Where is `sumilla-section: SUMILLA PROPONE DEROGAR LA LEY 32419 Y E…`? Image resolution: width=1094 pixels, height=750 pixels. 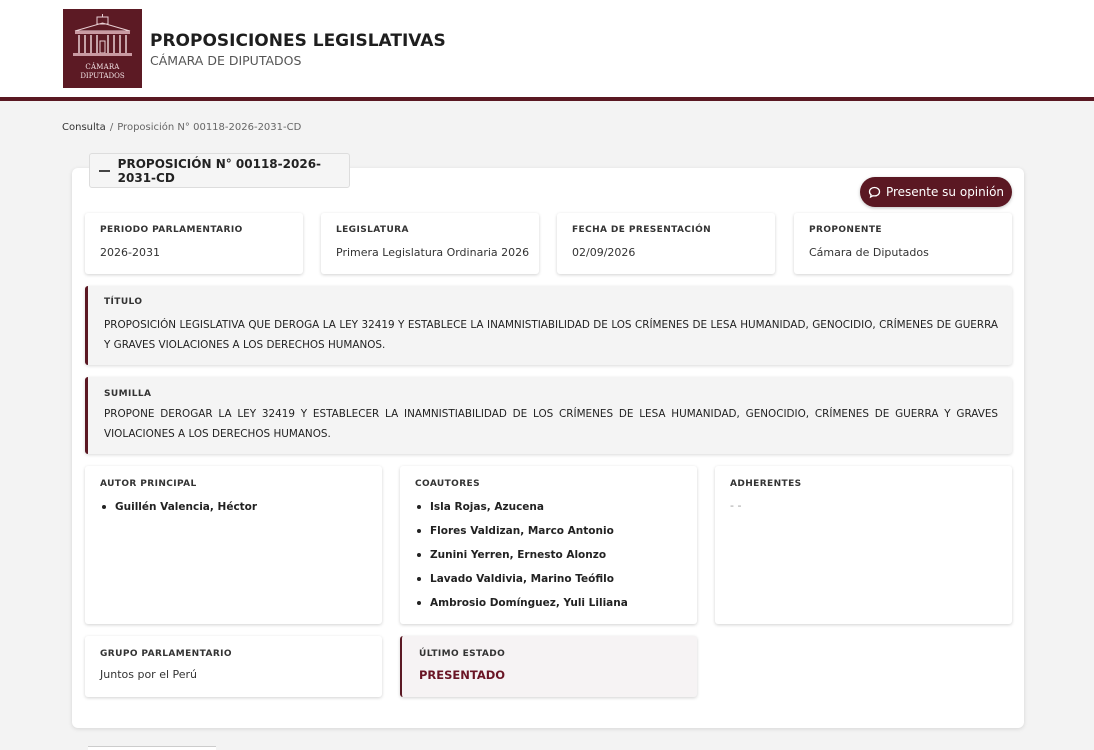 sumilla-section: SUMILLA PROPONE DEROGAR LA LEY 32419 Y E… is located at coordinates (548, 415).